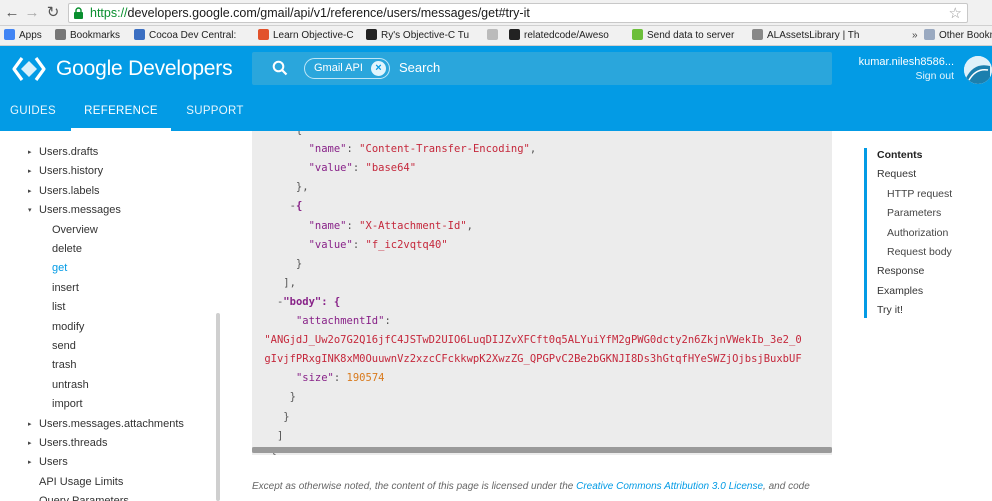  I want to click on nav-item: ▸ Users.history, so click(65, 171).